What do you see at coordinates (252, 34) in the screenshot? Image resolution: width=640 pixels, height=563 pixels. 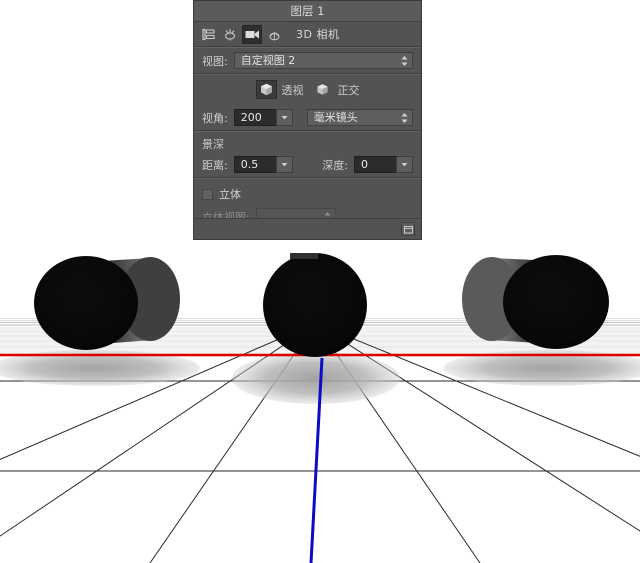 I see `camera-icon` at bounding box center [252, 34].